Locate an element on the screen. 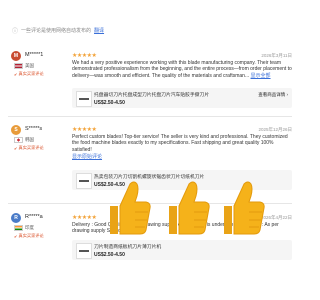  product-name: 托盘器切刀片托盘成型刀片托盘刀片汽车贴胶手撕刀片 is located at coordinates (152, 95).